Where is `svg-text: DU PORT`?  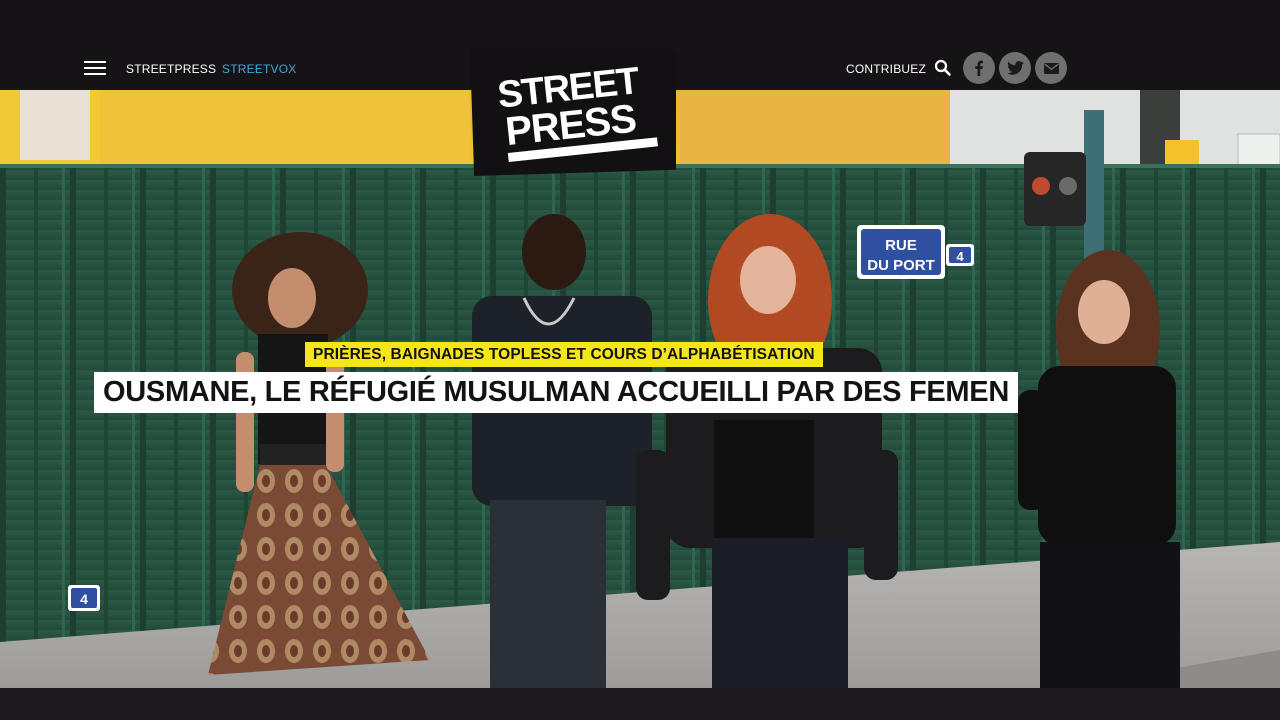 svg-text: DU PORT is located at coordinates (901, 265).